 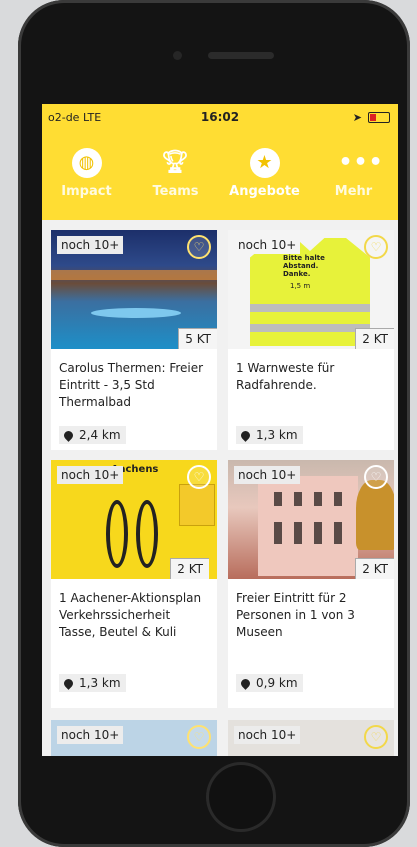 I want to click on tab-label: Angebote, so click(x=264, y=191).